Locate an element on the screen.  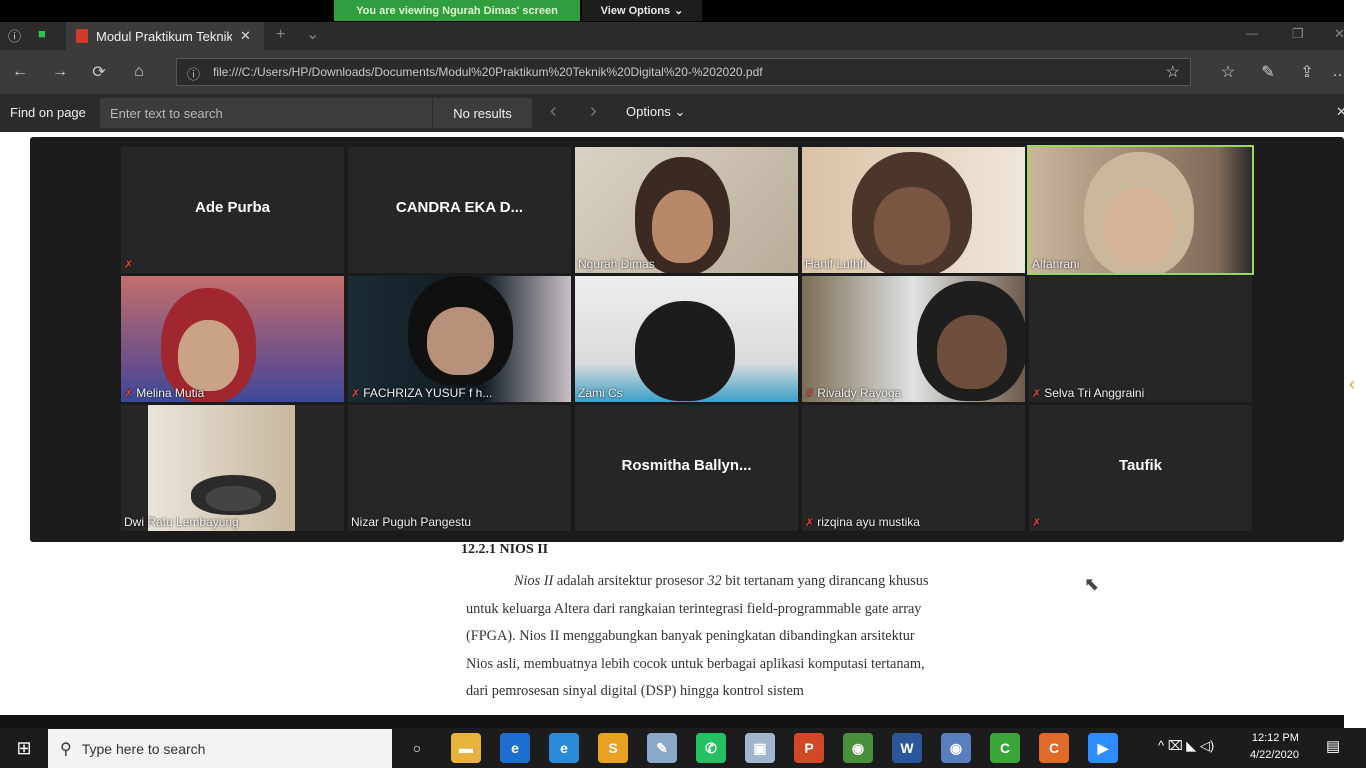
clock-date: 4/22/2020 is located at coordinates (1274, 755).